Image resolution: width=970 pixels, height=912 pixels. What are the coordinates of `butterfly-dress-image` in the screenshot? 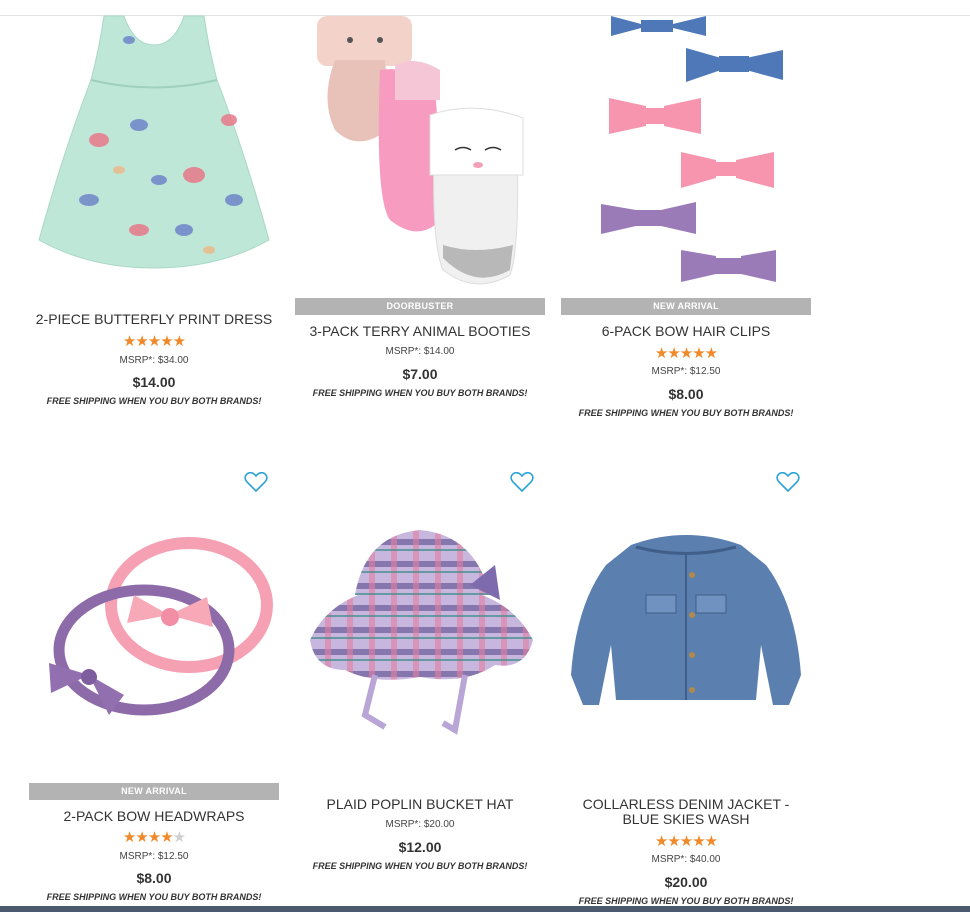 It's located at (154, 145).